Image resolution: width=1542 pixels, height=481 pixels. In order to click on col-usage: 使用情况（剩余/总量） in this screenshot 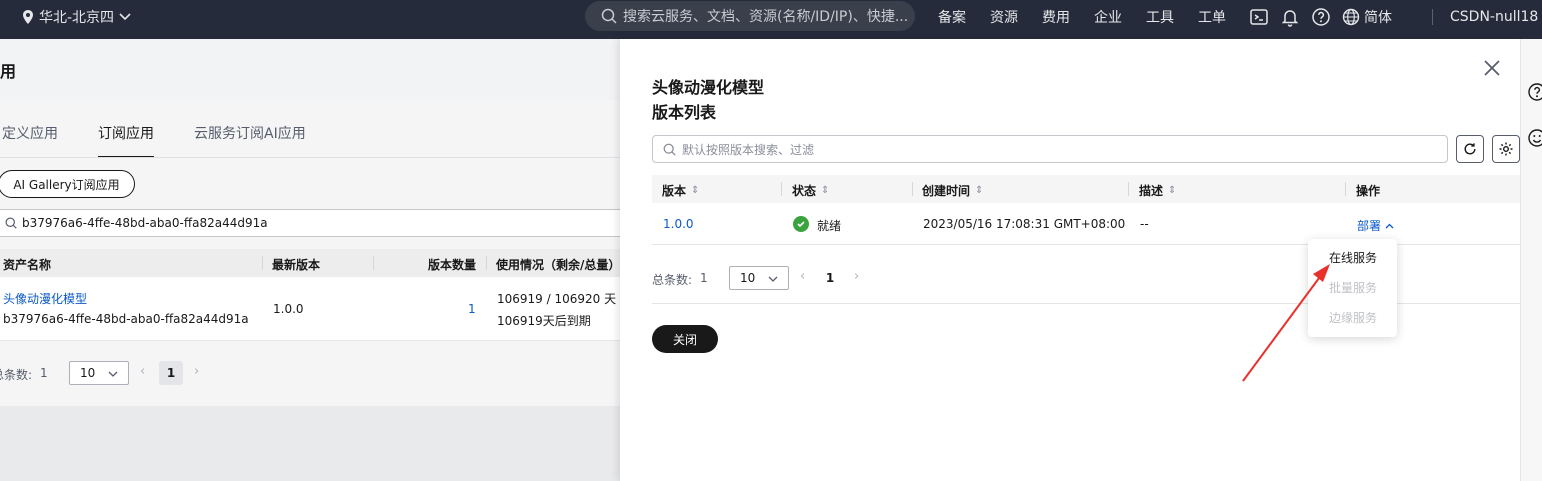, I will do `click(558, 265)`.